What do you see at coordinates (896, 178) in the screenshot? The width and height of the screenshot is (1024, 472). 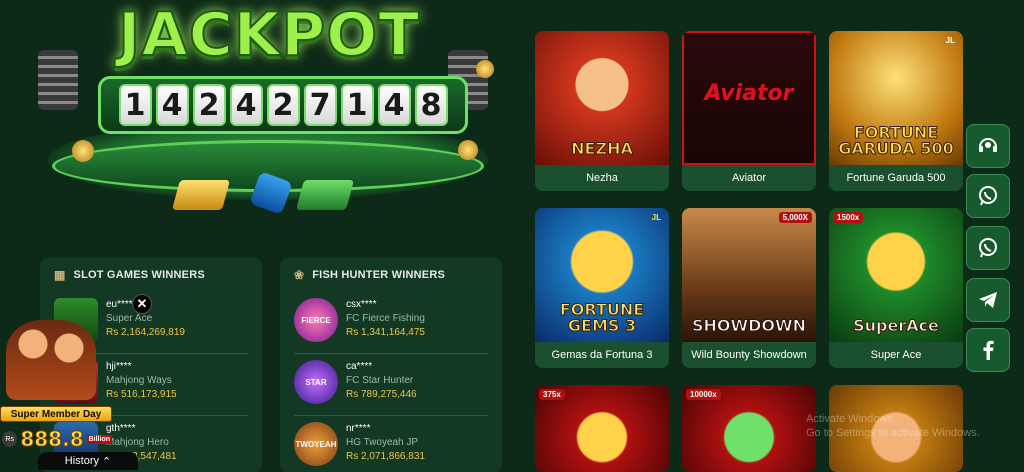 I see `game-label: Fortune Garuda 500` at bounding box center [896, 178].